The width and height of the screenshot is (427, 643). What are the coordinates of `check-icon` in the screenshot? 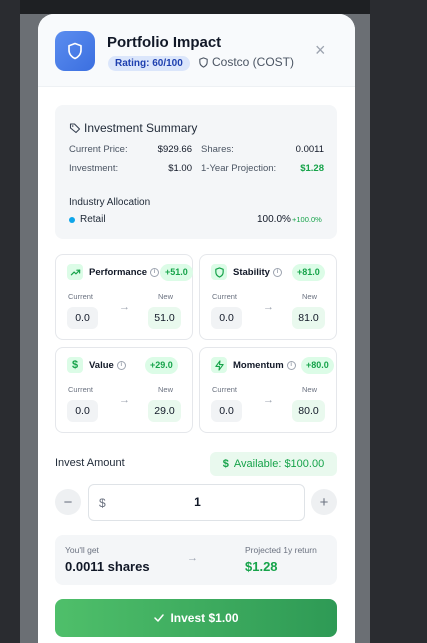 It's located at (159, 618).